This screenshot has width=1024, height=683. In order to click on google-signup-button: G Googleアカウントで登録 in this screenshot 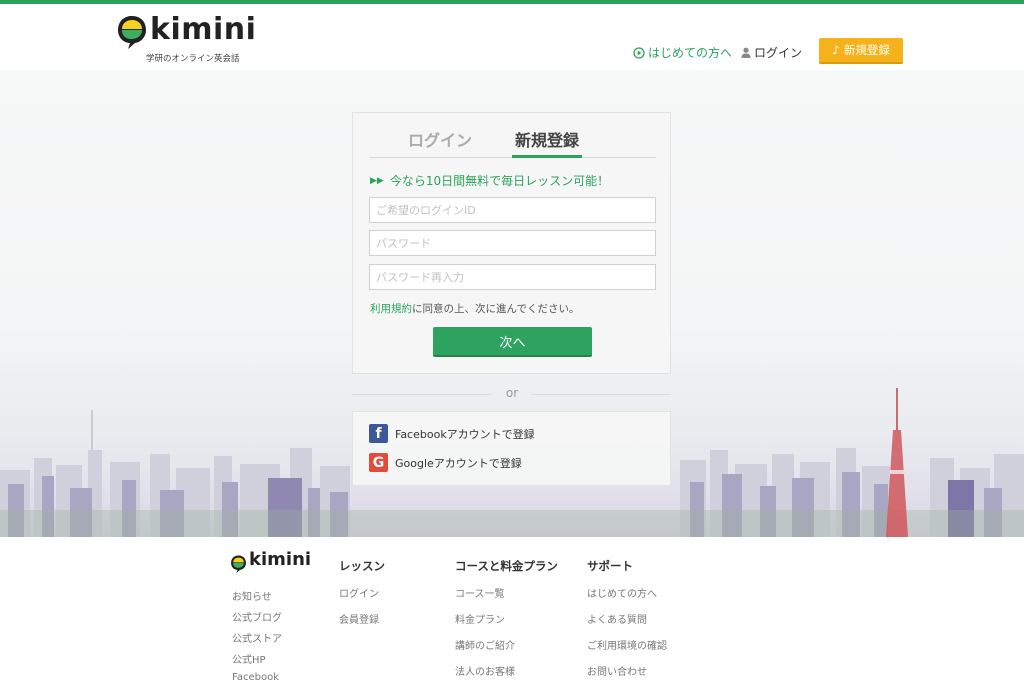, I will do `click(445, 462)`.